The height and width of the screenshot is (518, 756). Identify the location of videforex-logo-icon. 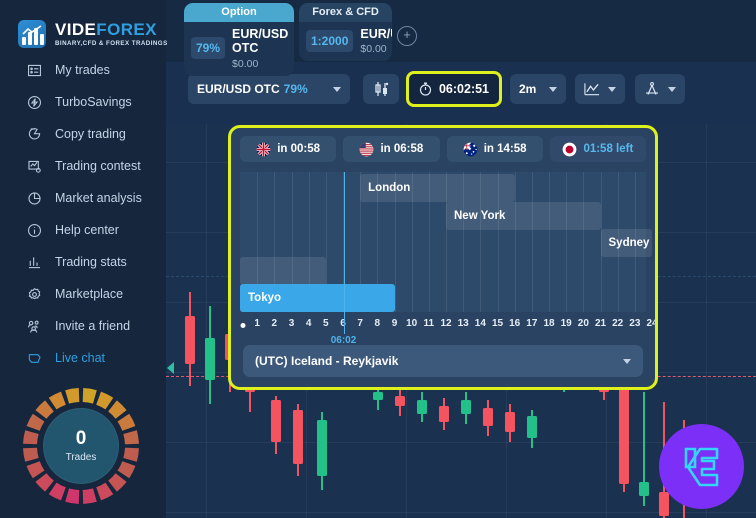
(32, 34).